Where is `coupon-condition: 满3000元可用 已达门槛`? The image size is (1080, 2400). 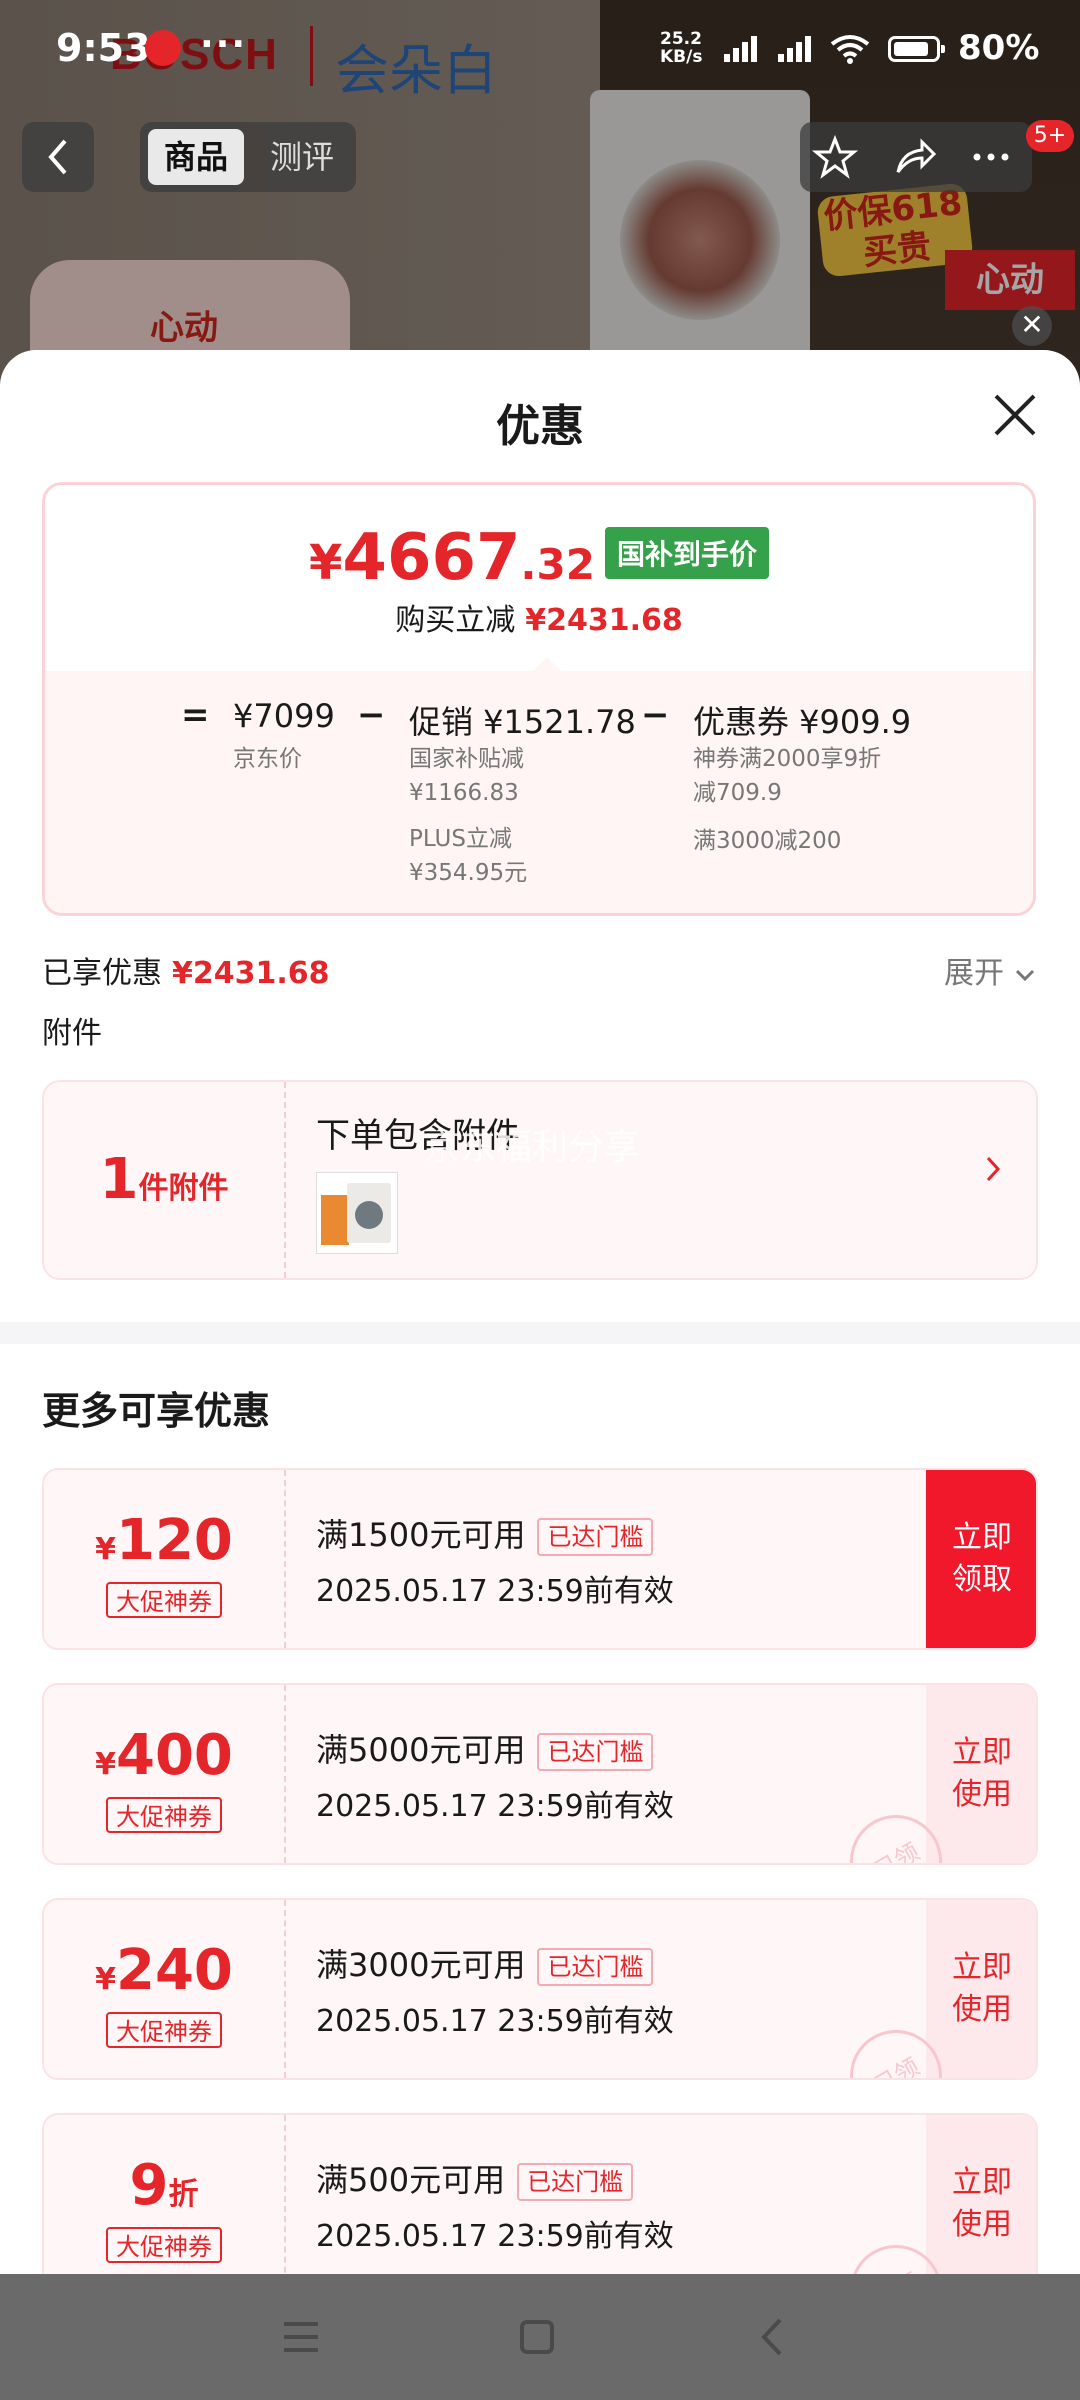 coupon-condition: 满3000元可用 已达门槛 is located at coordinates (485, 1963).